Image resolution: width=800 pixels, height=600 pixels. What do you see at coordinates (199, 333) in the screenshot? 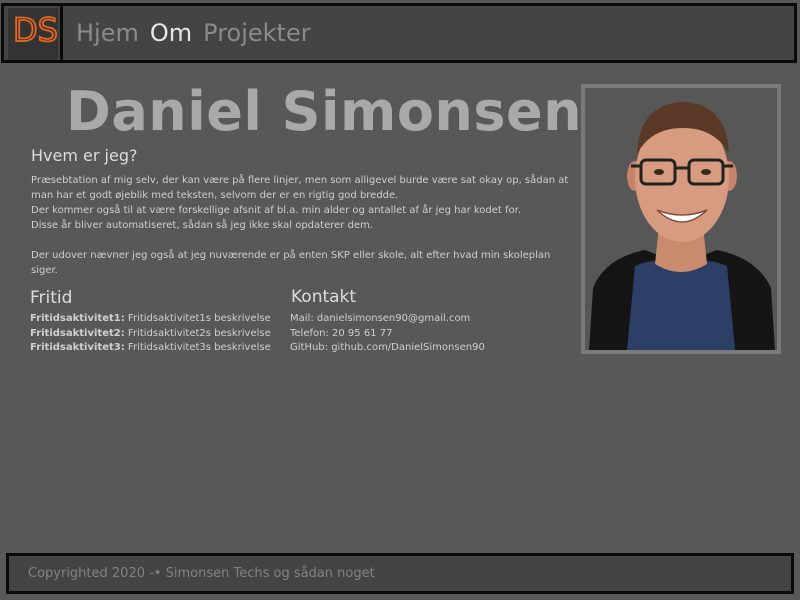
I see `activity-description: Fritidsaktivitet2s beskrivelse` at bounding box center [199, 333].